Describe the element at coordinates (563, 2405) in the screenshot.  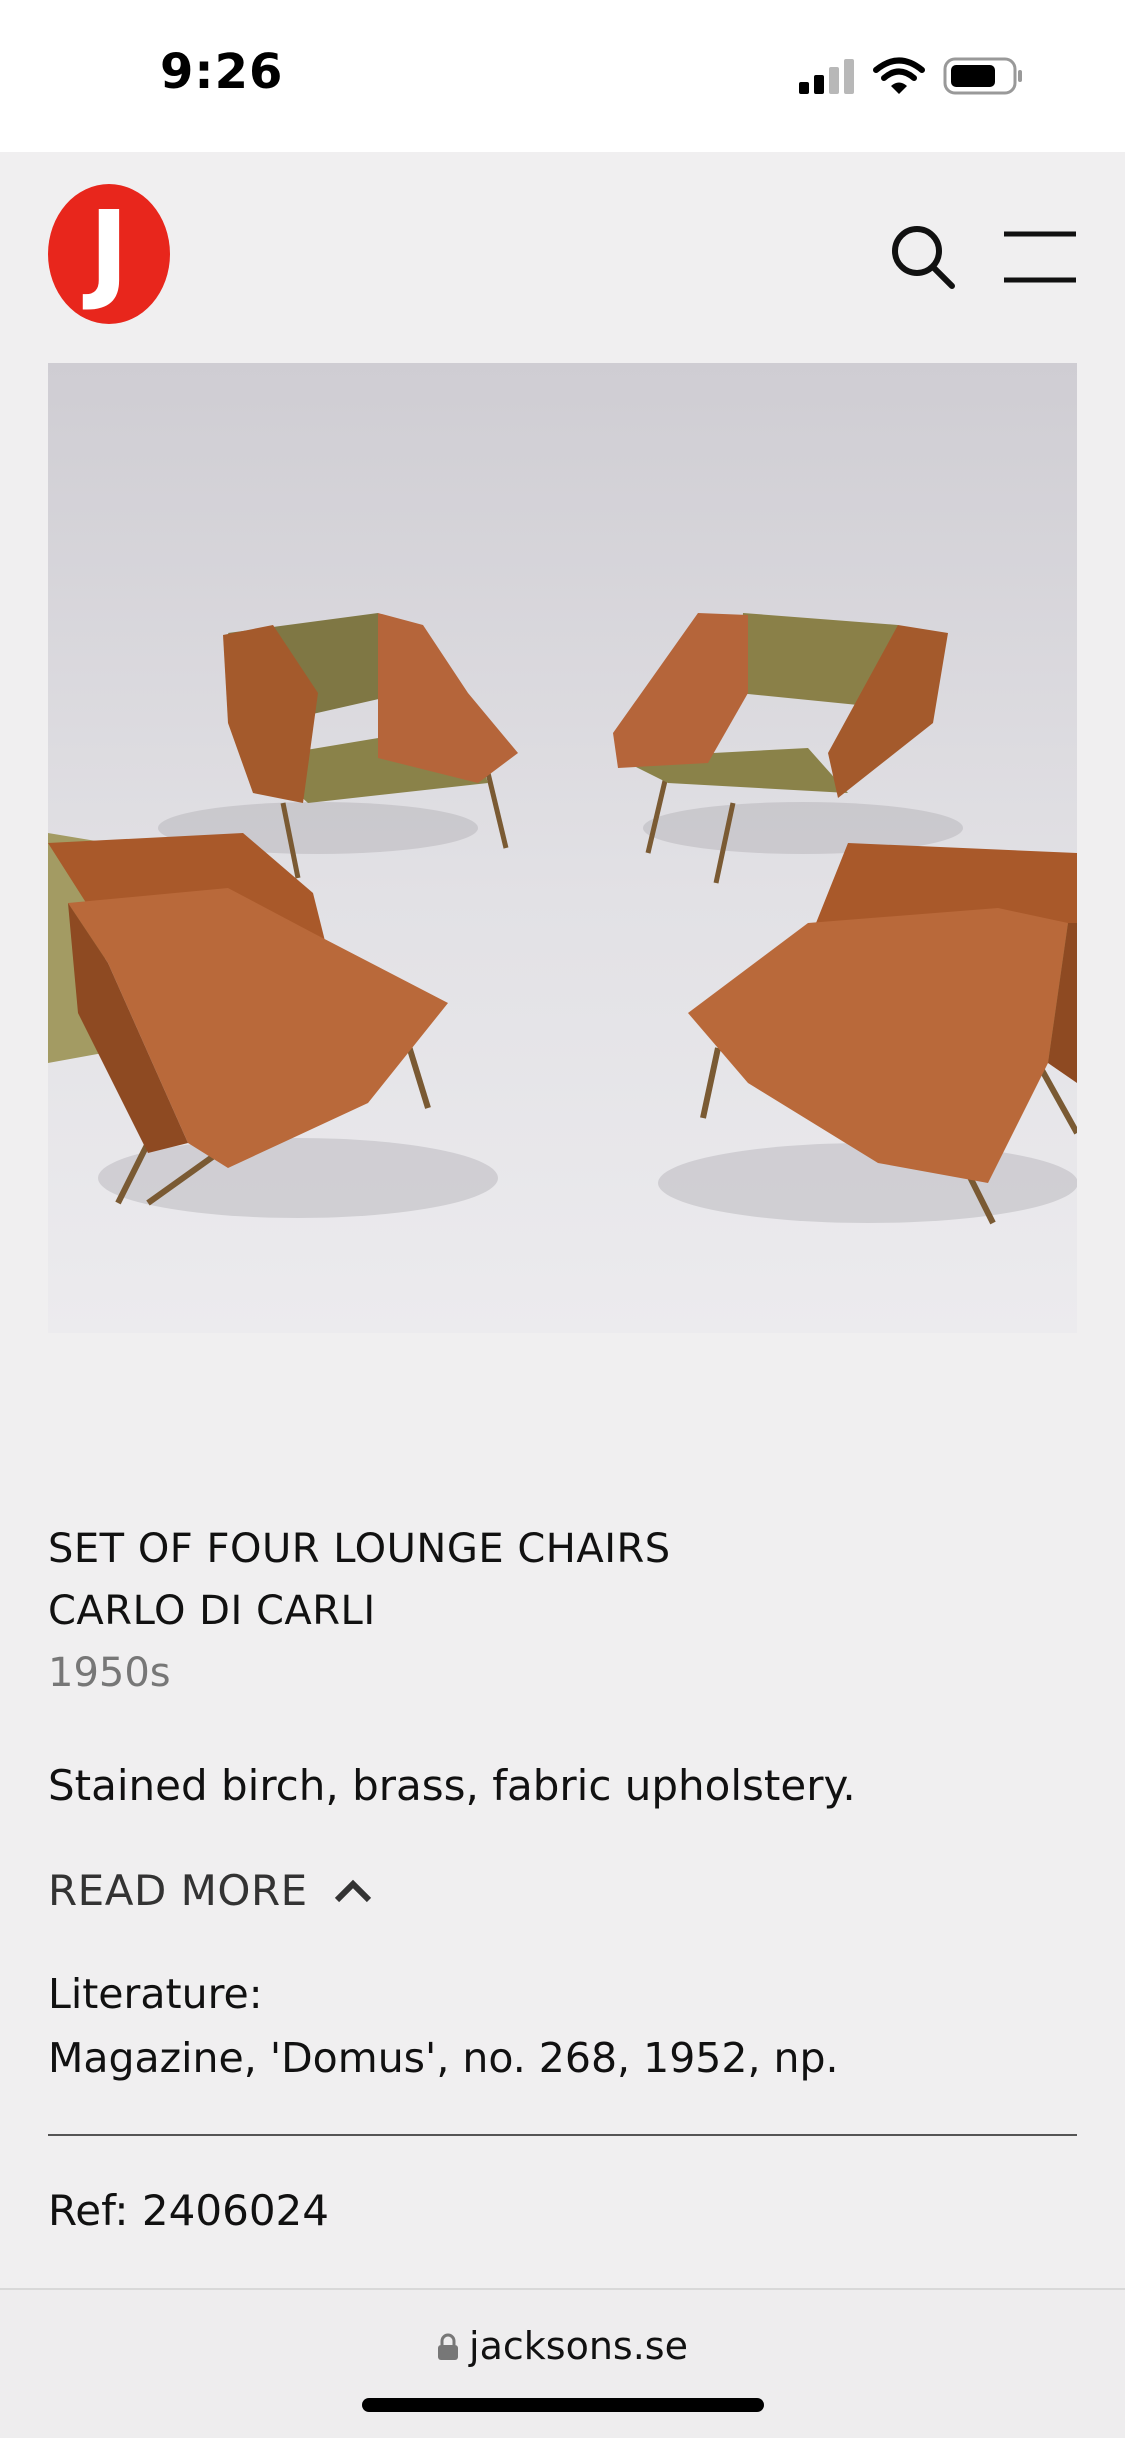
I see `home-indicator` at that location.